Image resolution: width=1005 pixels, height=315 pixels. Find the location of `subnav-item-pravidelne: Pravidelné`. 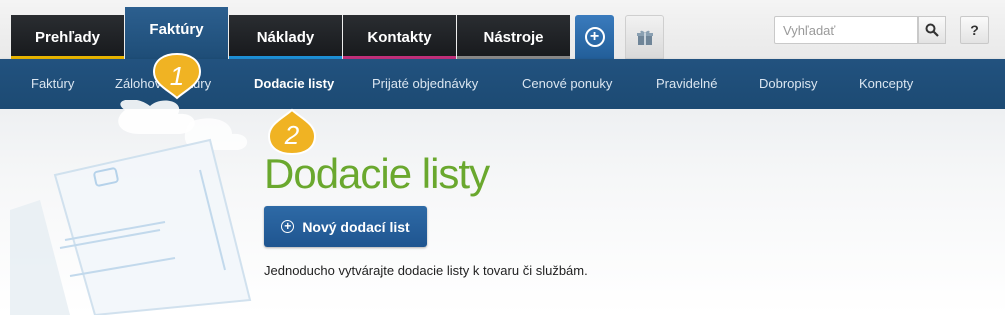

subnav-item-pravidelne: Pravidelné is located at coordinates (686, 84).